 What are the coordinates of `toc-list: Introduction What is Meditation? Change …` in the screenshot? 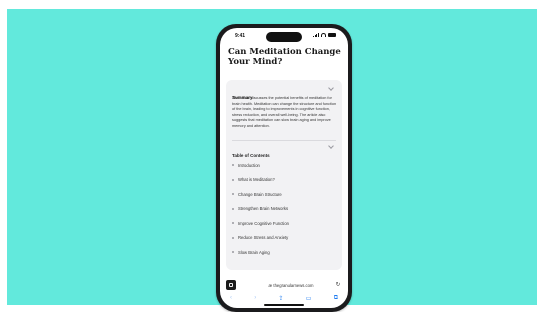 It's located at (284, 209).